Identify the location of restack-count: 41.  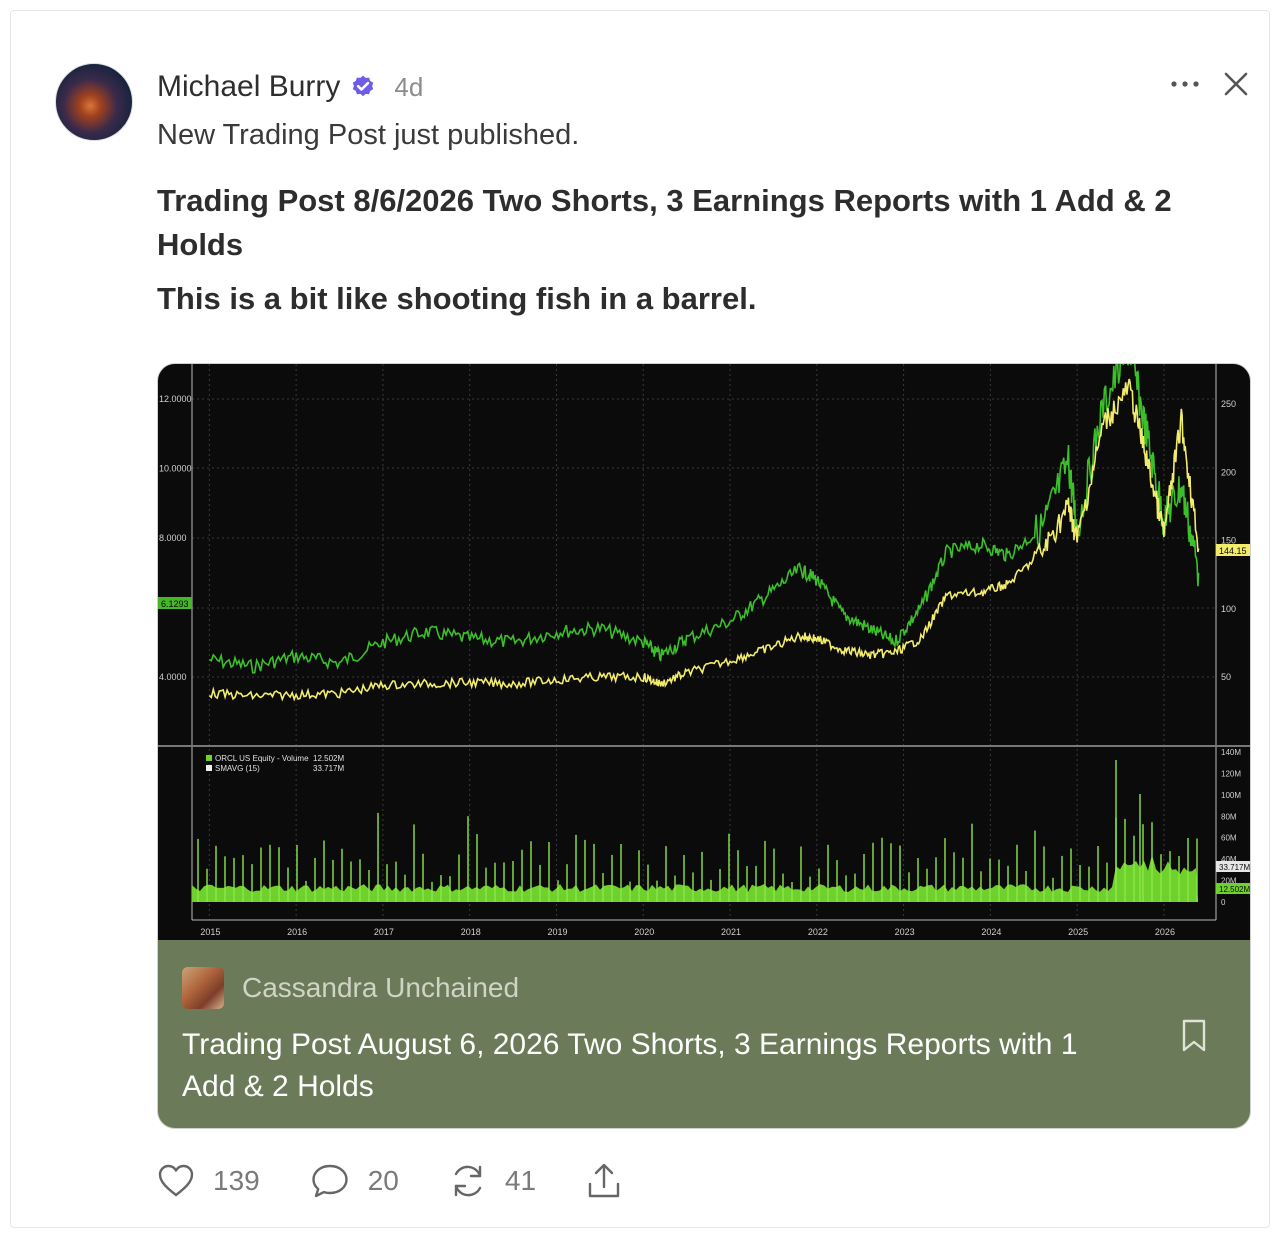
(520, 1180).